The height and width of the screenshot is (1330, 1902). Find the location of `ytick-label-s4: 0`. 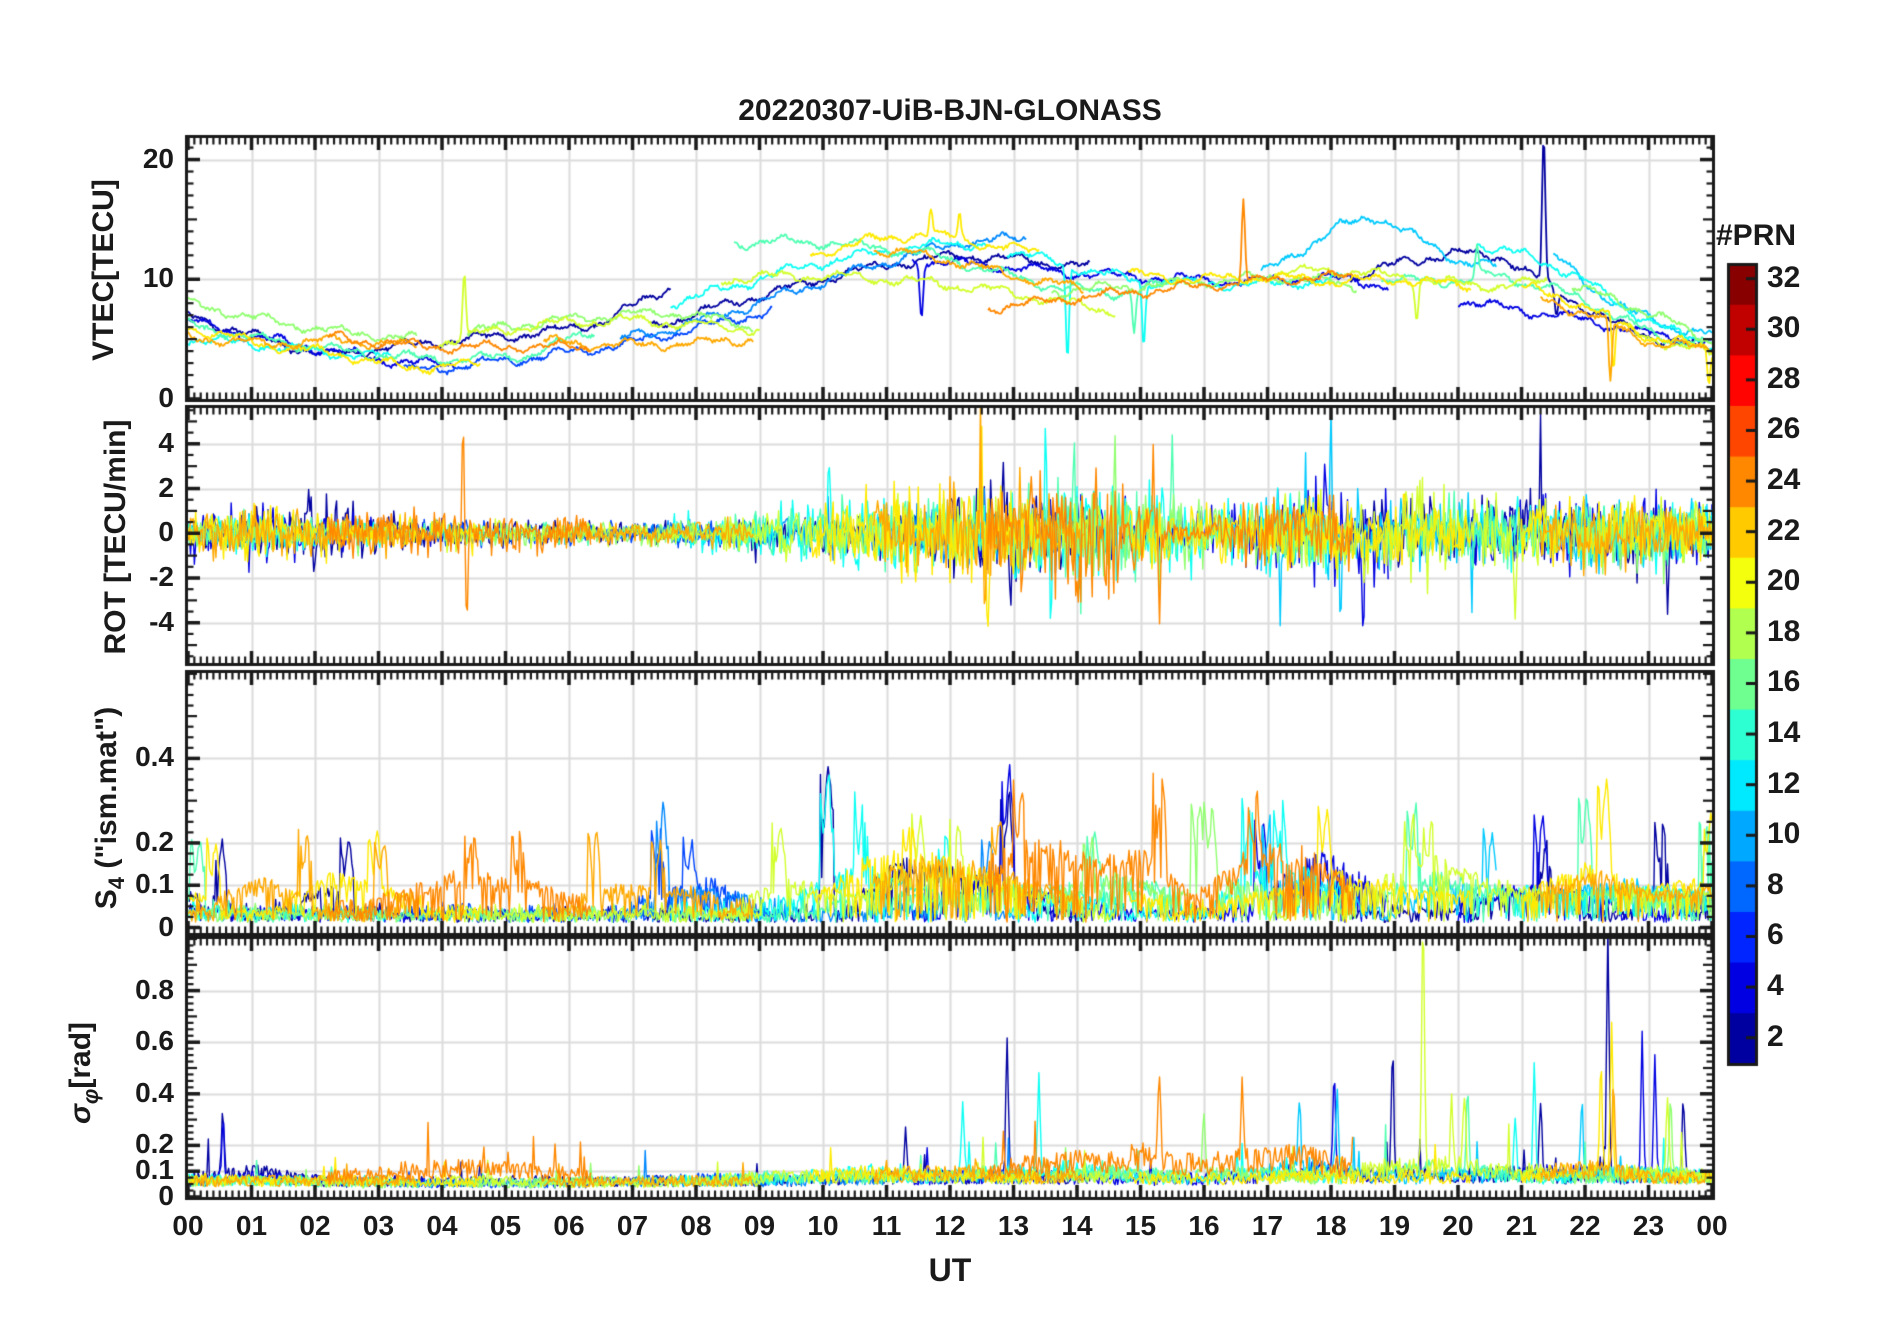

ytick-label-s4: 0 is located at coordinates (166, 926).